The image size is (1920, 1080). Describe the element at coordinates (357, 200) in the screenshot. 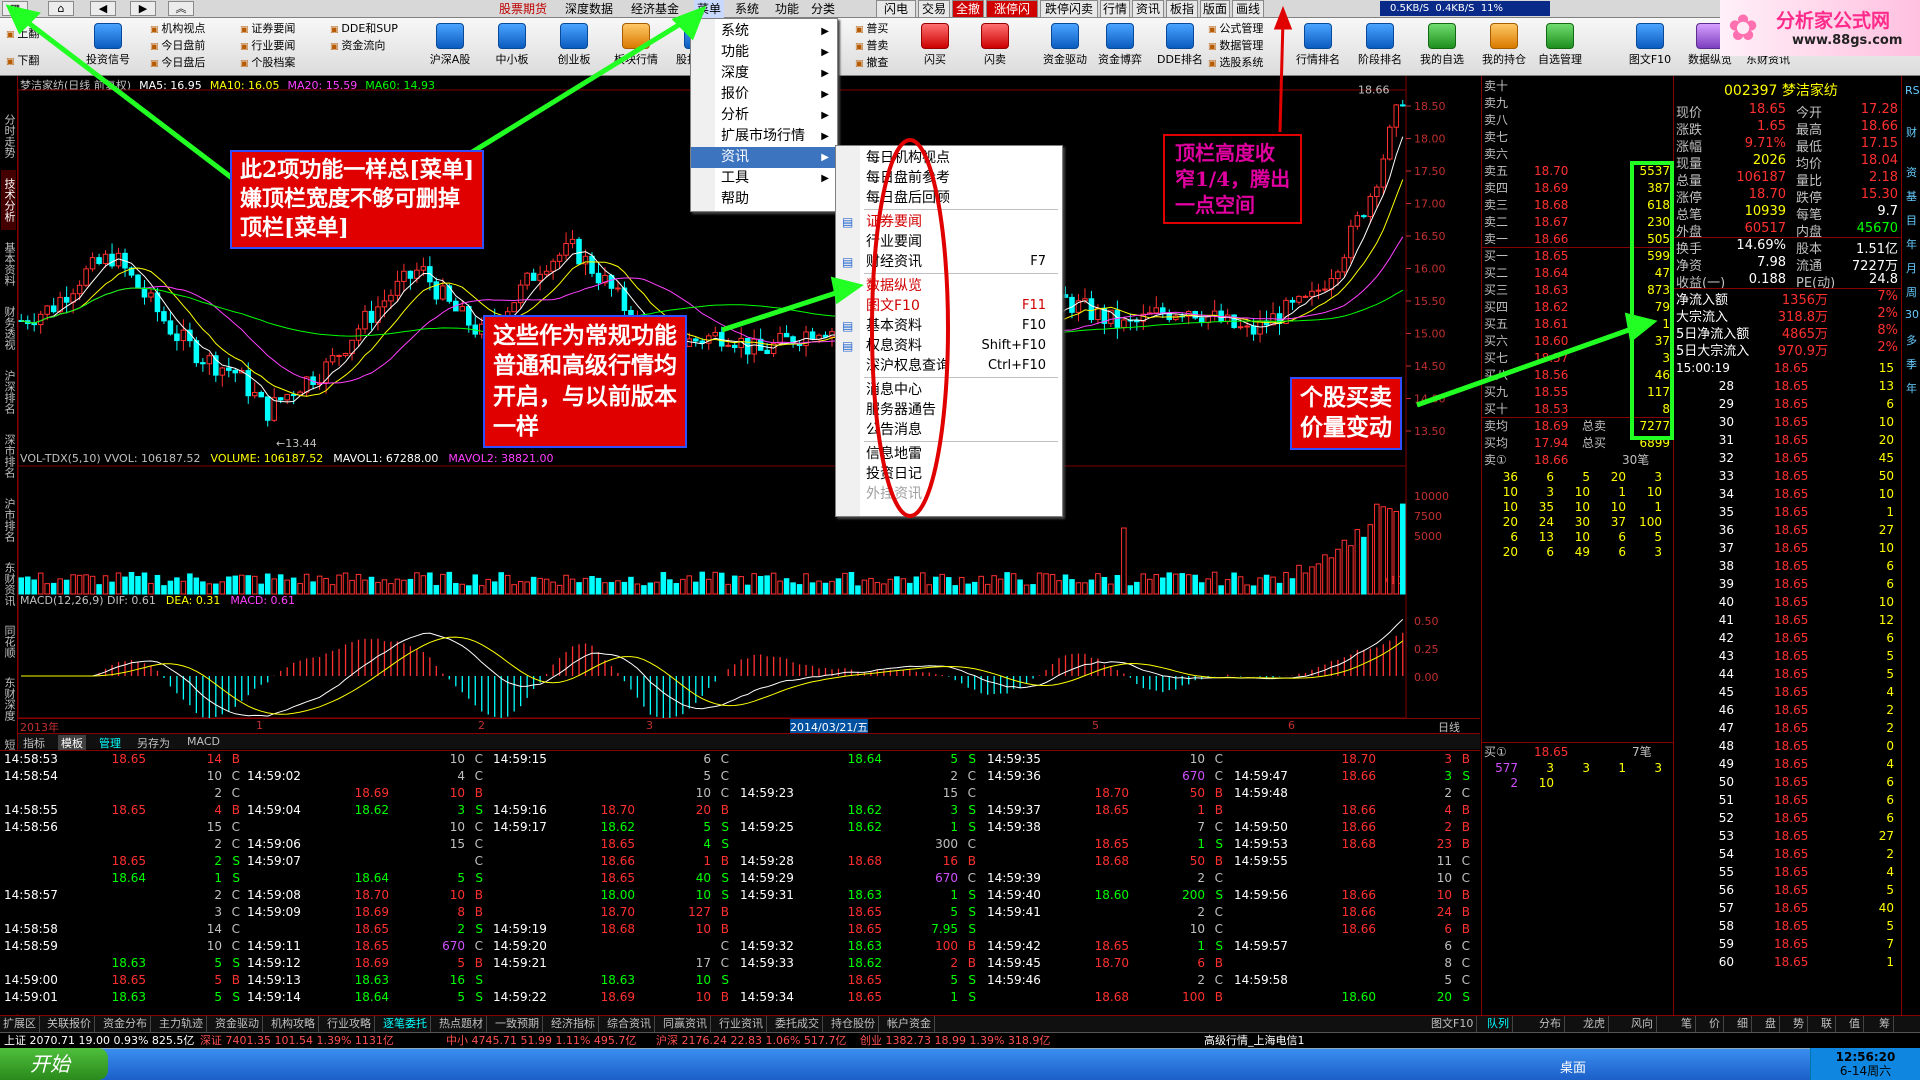

I see `annotation-menu-note: 此2项功能一样总[菜单] 嫌顶栏宽度不够可删掉 顶栏[菜单]` at that location.